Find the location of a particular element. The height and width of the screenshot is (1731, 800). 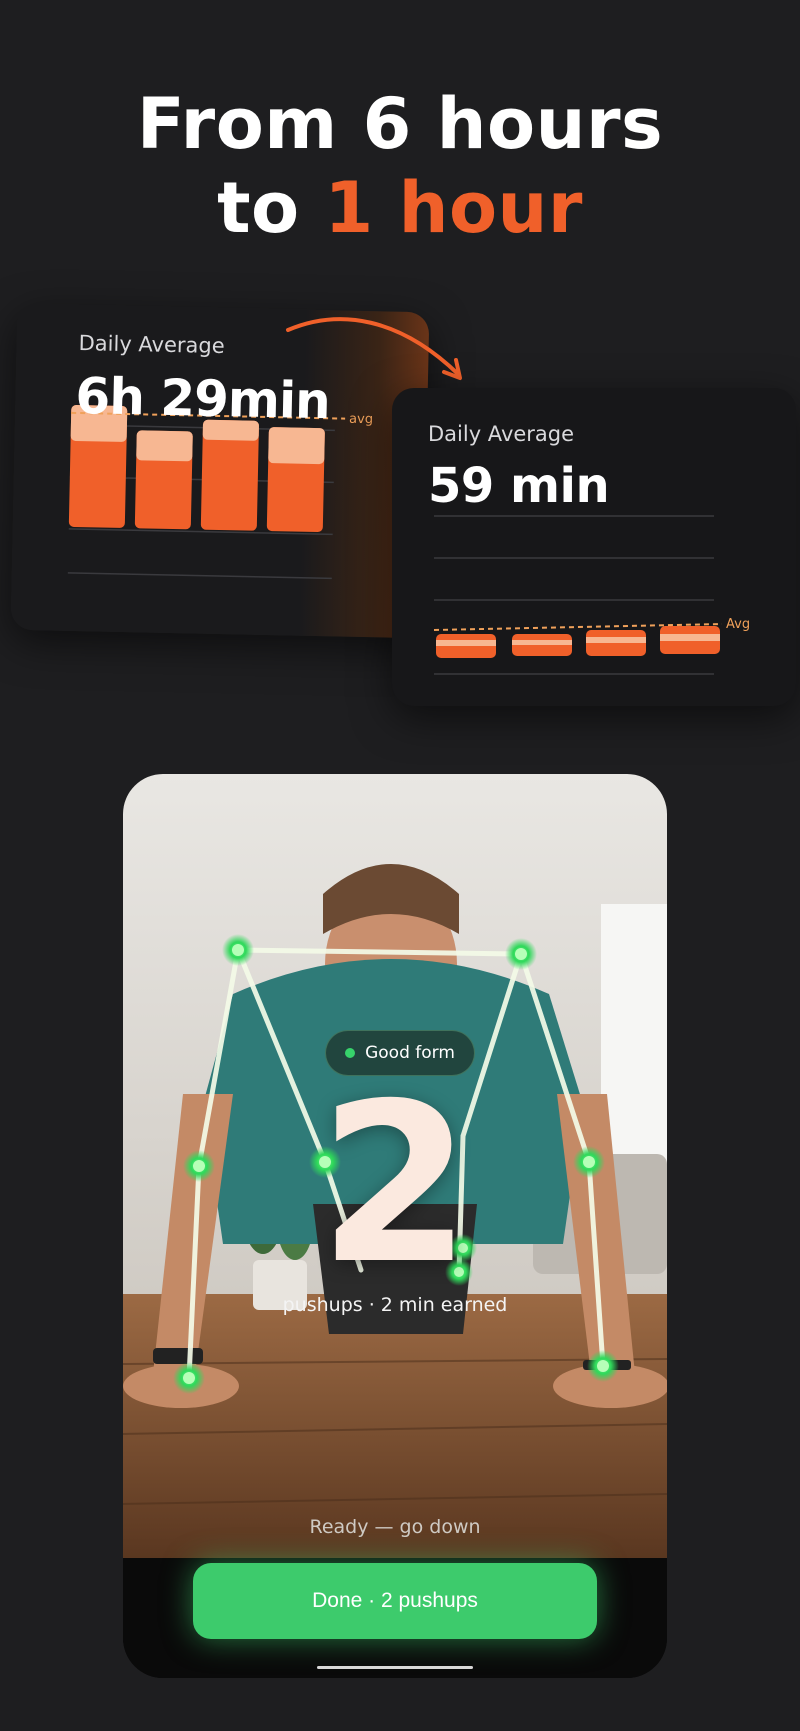

headline: From 6 hours to 1 hour is located at coordinates (400, 166).